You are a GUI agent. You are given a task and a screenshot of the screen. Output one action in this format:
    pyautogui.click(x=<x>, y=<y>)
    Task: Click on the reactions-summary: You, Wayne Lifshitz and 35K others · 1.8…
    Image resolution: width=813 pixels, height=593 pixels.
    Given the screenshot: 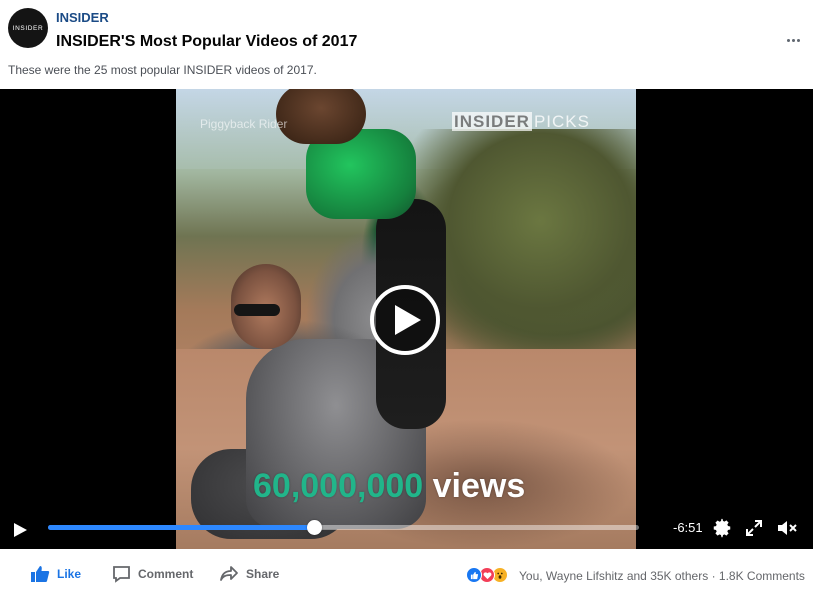 What is the action you would take?
    pyautogui.click(x=662, y=576)
    